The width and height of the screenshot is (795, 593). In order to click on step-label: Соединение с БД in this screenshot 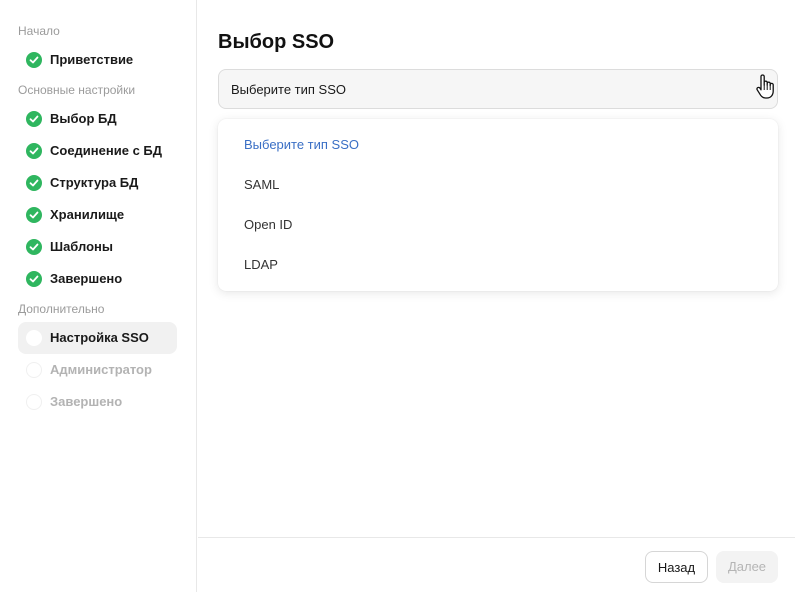, I will do `click(106, 150)`.